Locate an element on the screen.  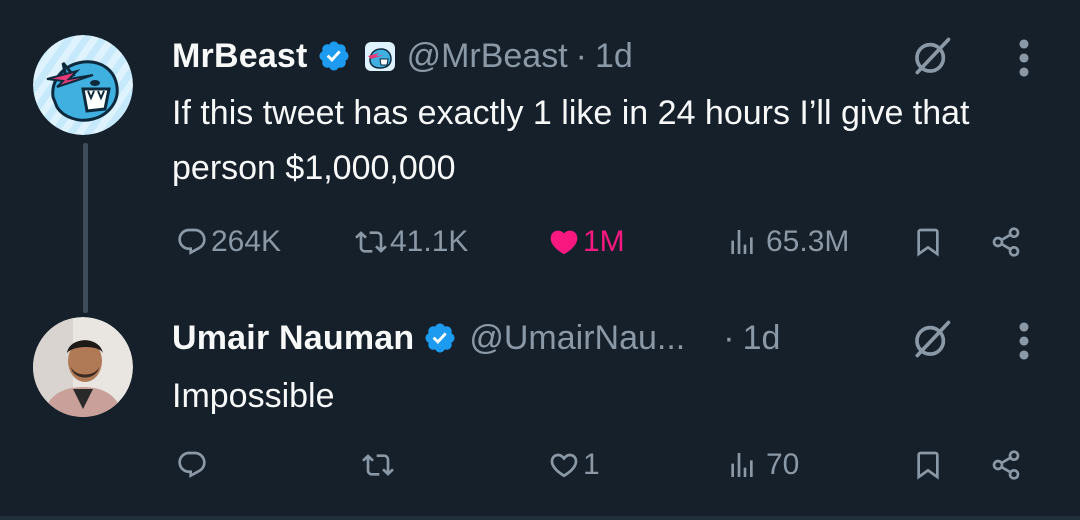
user-photo-avatar-icon is located at coordinates (83, 367).